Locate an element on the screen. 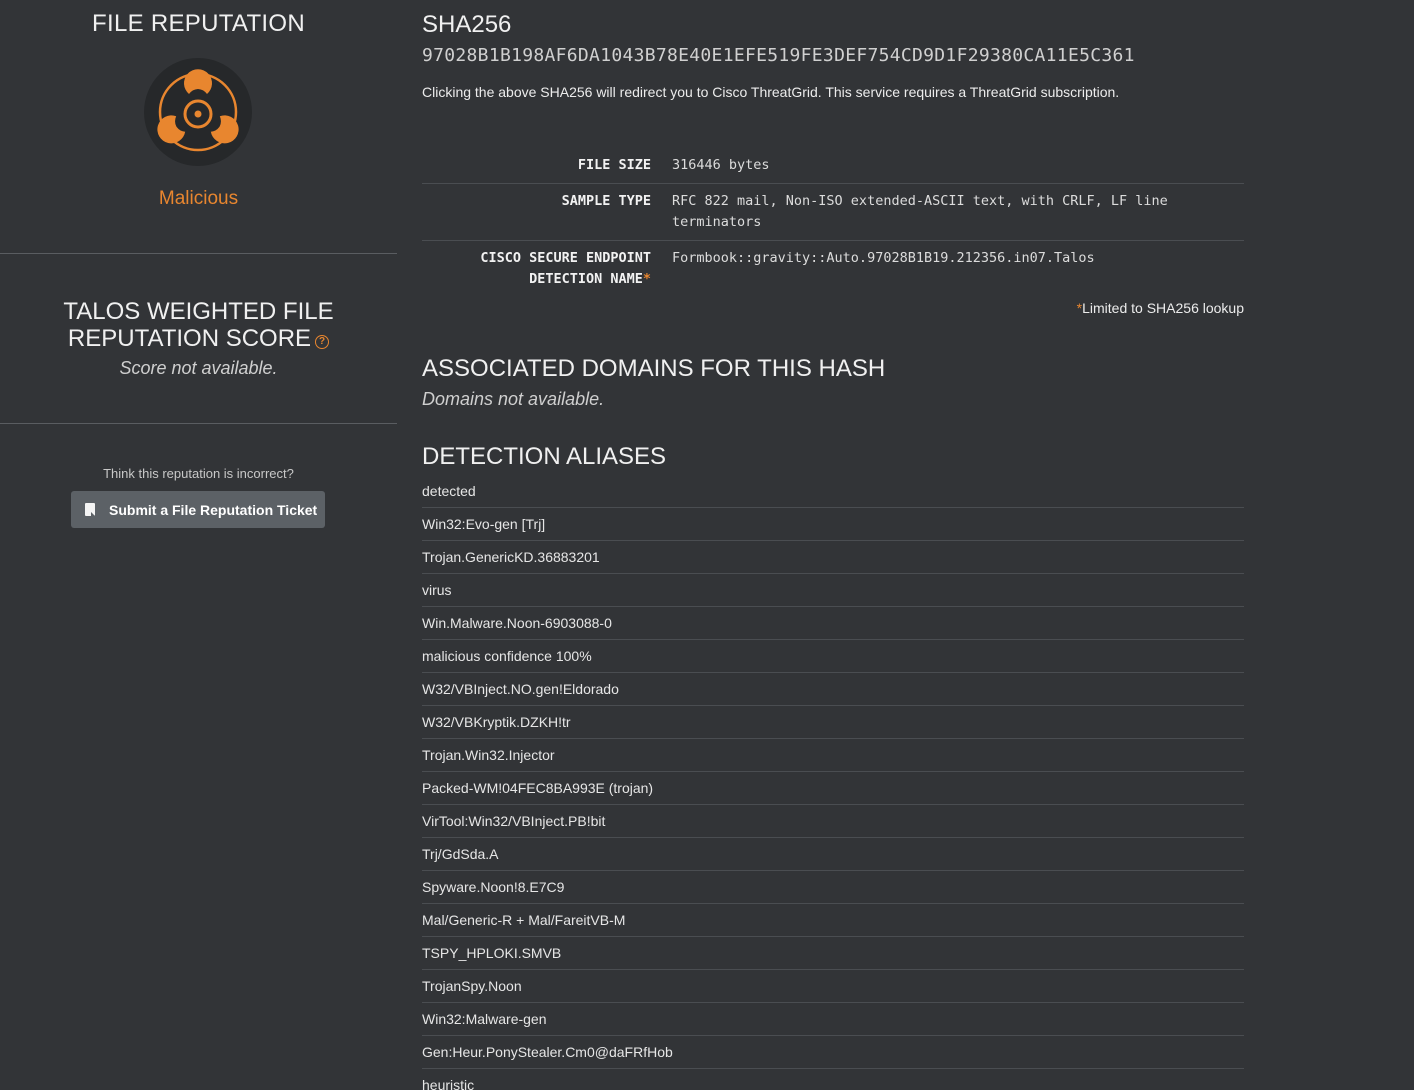 The width and height of the screenshot is (1414, 1090). file-size-value: 316446 bytes is located at coordinates (721, 165).